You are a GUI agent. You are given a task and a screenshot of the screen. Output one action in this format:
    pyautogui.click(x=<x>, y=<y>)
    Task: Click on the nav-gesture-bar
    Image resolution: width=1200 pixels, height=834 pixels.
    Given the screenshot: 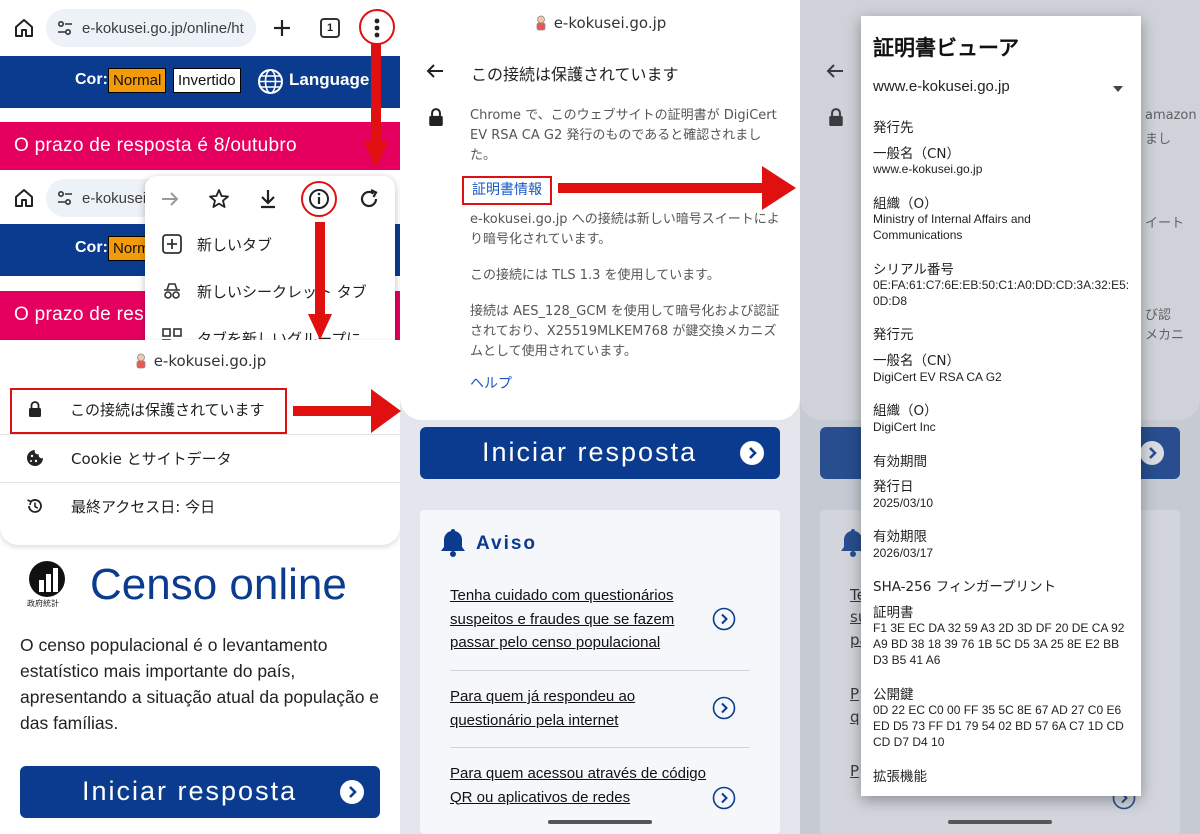 What is the action you would take?
    pyautogui.click(x=1000, y=822)
    